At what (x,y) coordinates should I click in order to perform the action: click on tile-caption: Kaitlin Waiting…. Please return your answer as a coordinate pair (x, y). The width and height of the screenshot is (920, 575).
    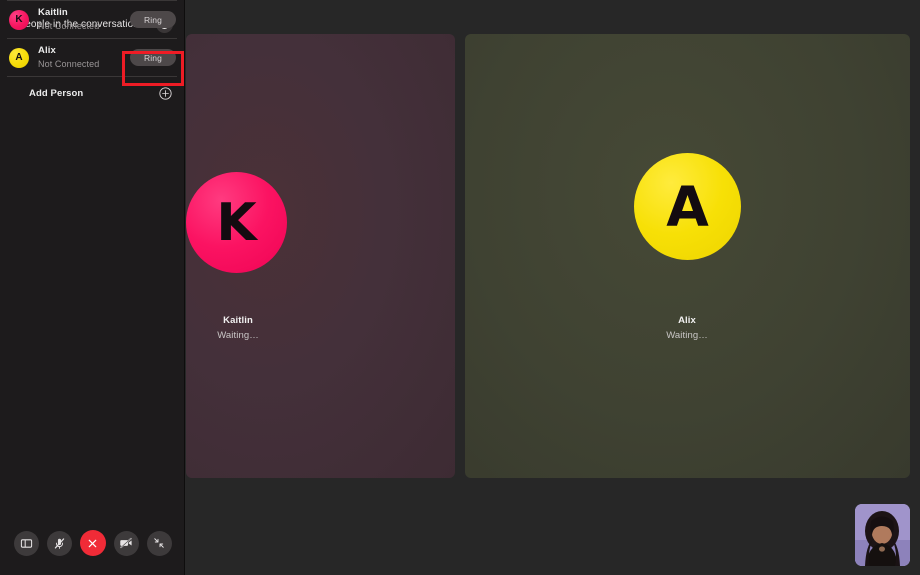
    Looking at the image, I should click on (247, 328).